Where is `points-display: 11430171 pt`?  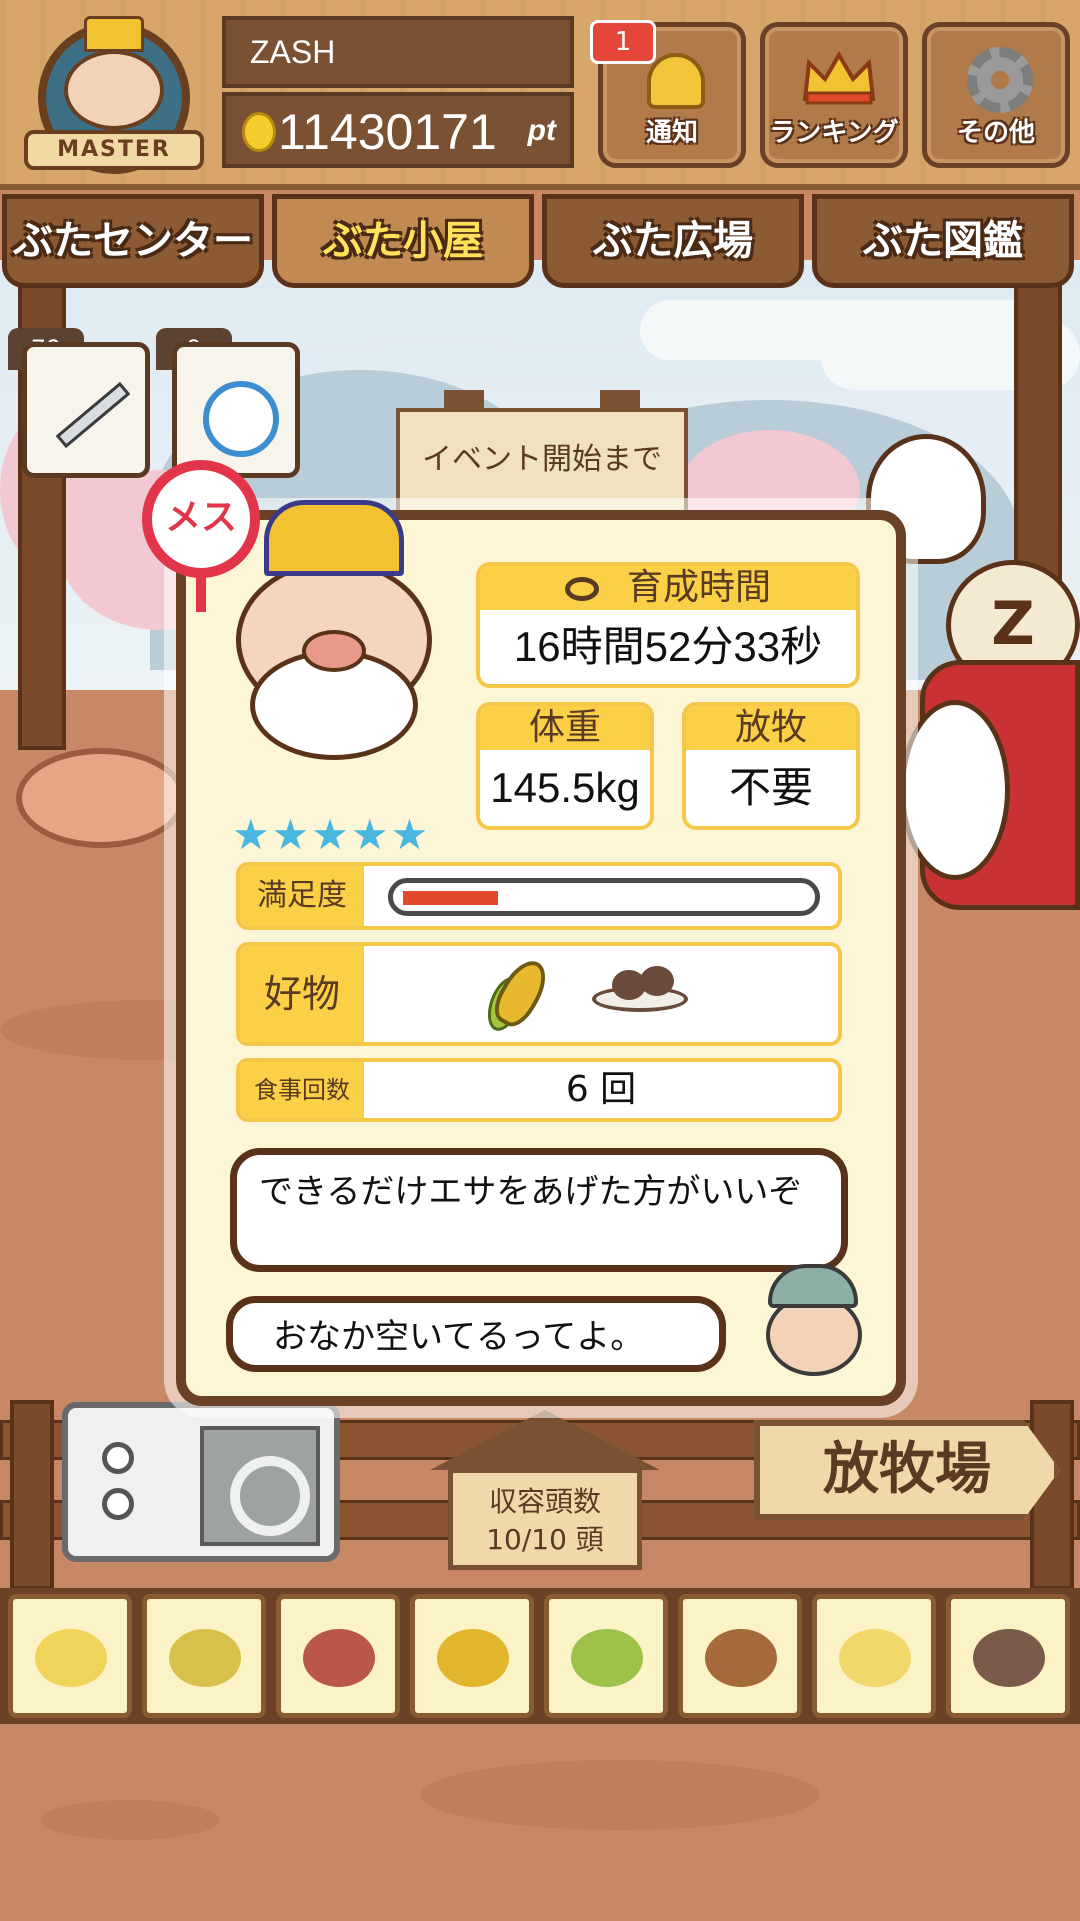
points-display: 11430171 pt is located at coordinates (398, 130).